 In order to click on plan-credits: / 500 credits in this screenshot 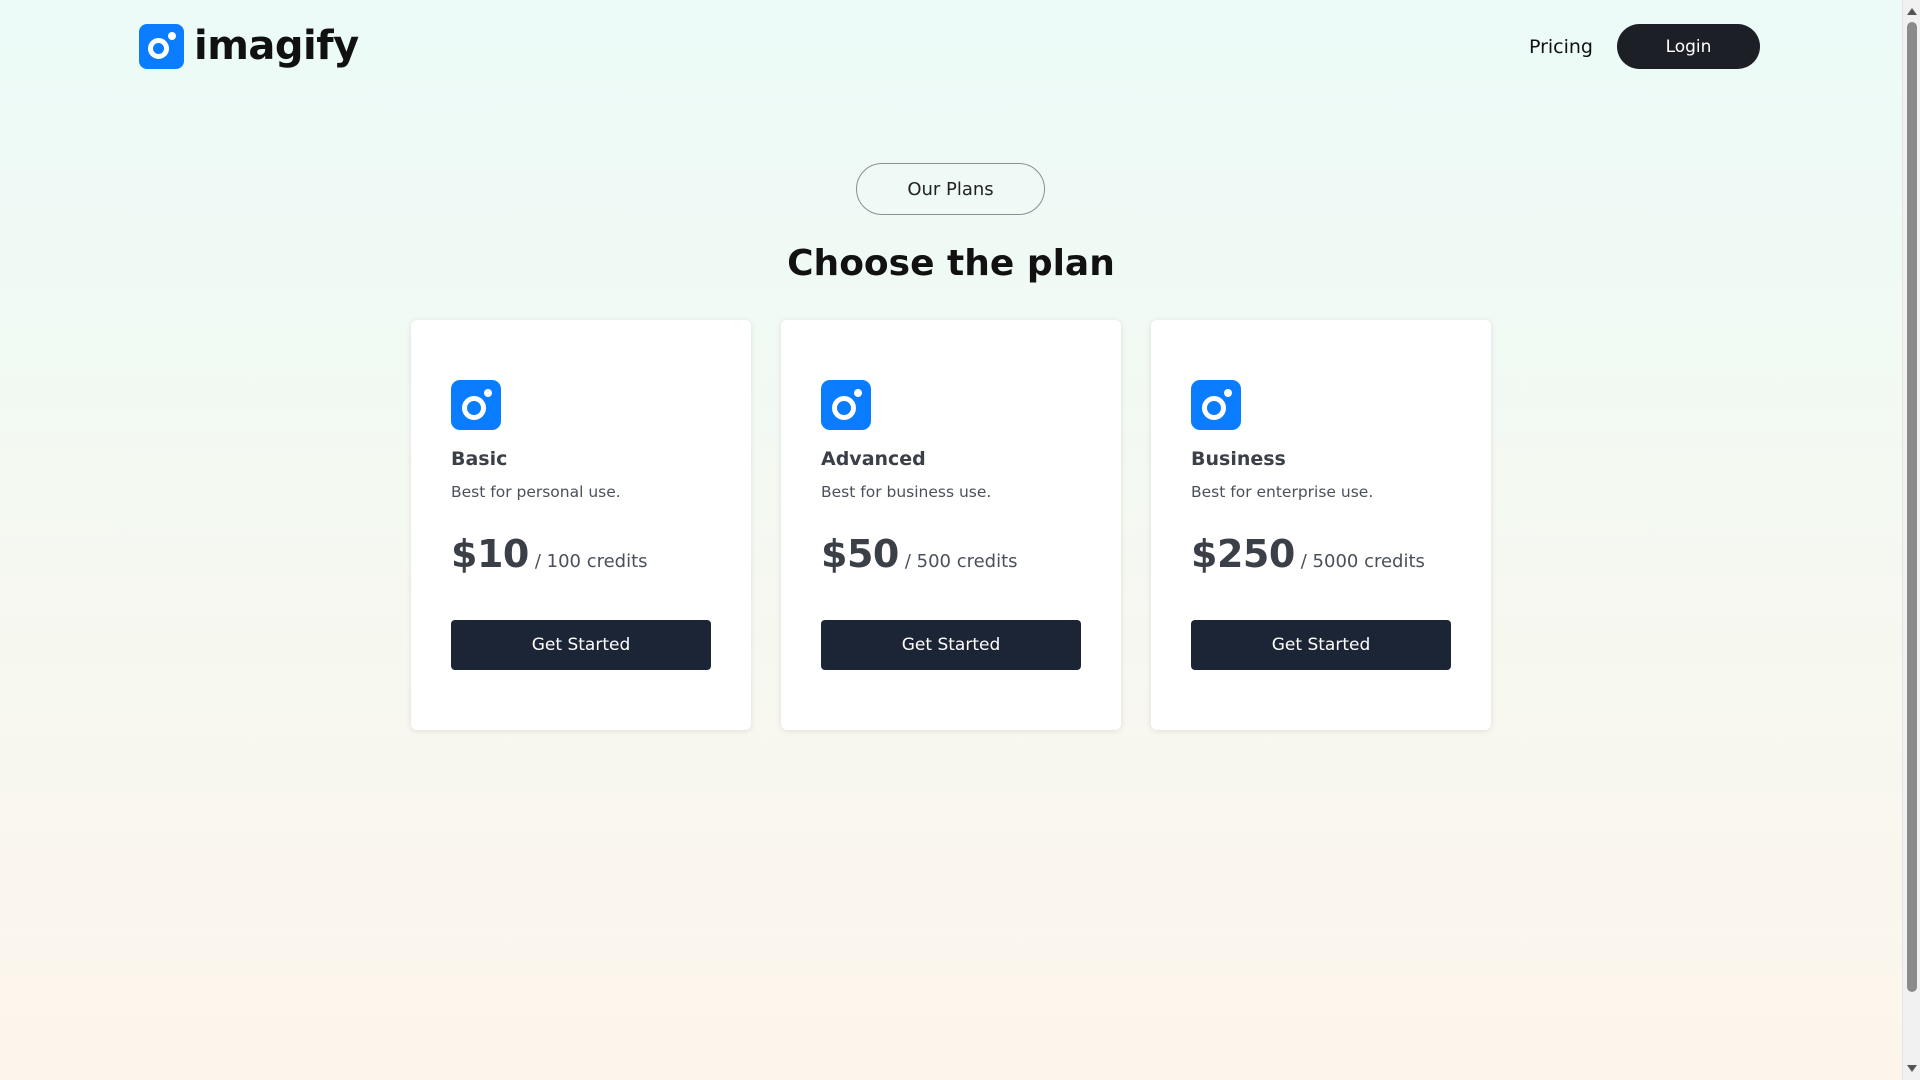, I will do `click(961, 561)`.